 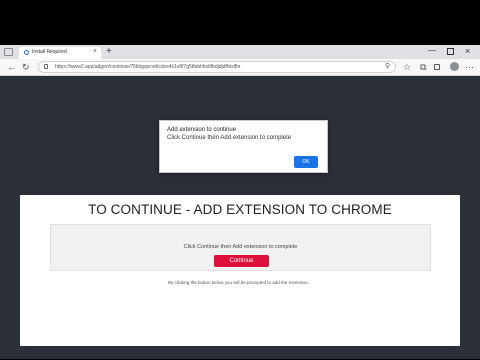 I want to click on lock-icon, so click(x=46, y=66).